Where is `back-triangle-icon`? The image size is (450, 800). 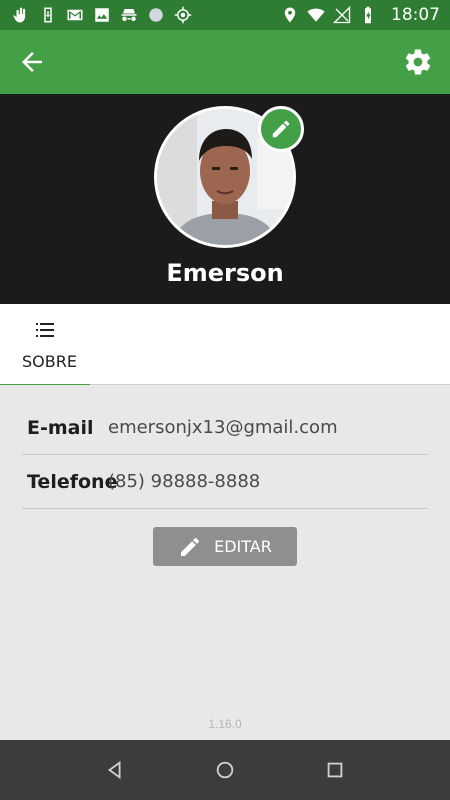
back-triangle-icon is located at coordinates (114, 770).